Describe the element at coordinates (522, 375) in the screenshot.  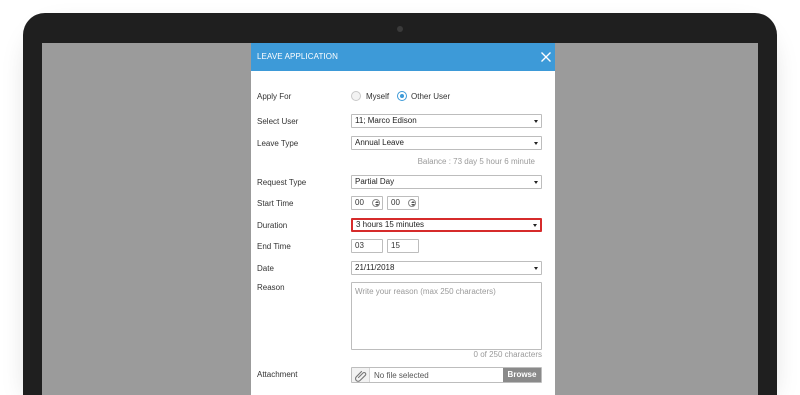
I see `browse-button: Browse` at that location.